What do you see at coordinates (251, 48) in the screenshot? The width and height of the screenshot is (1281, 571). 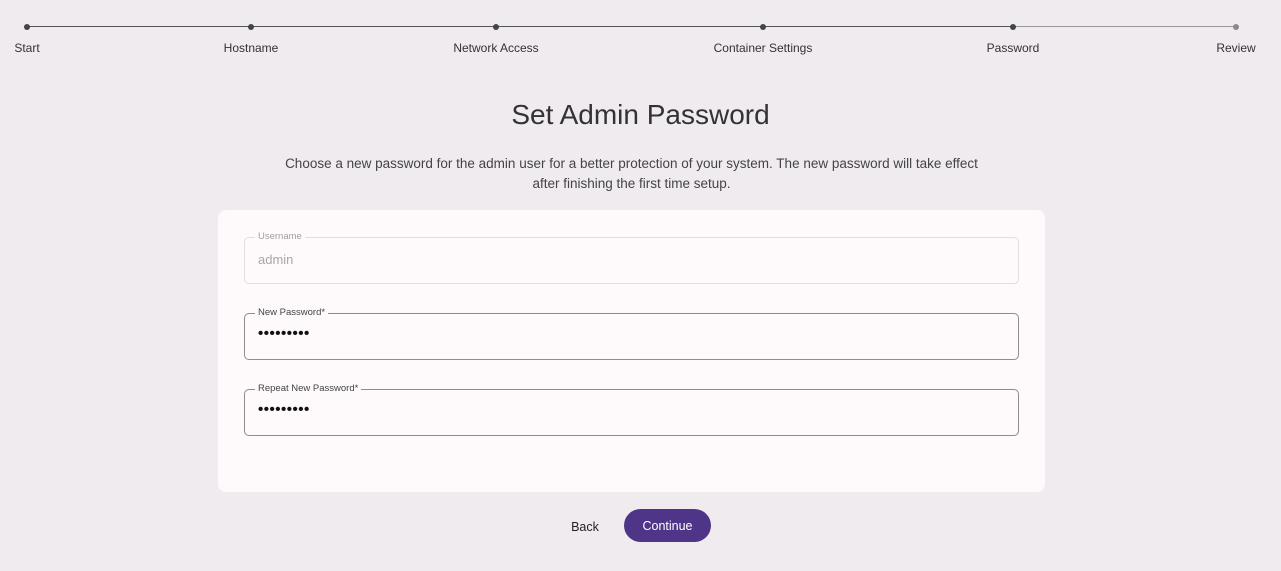 I see `step-label: Hostname` at bounding box center [251, 48].